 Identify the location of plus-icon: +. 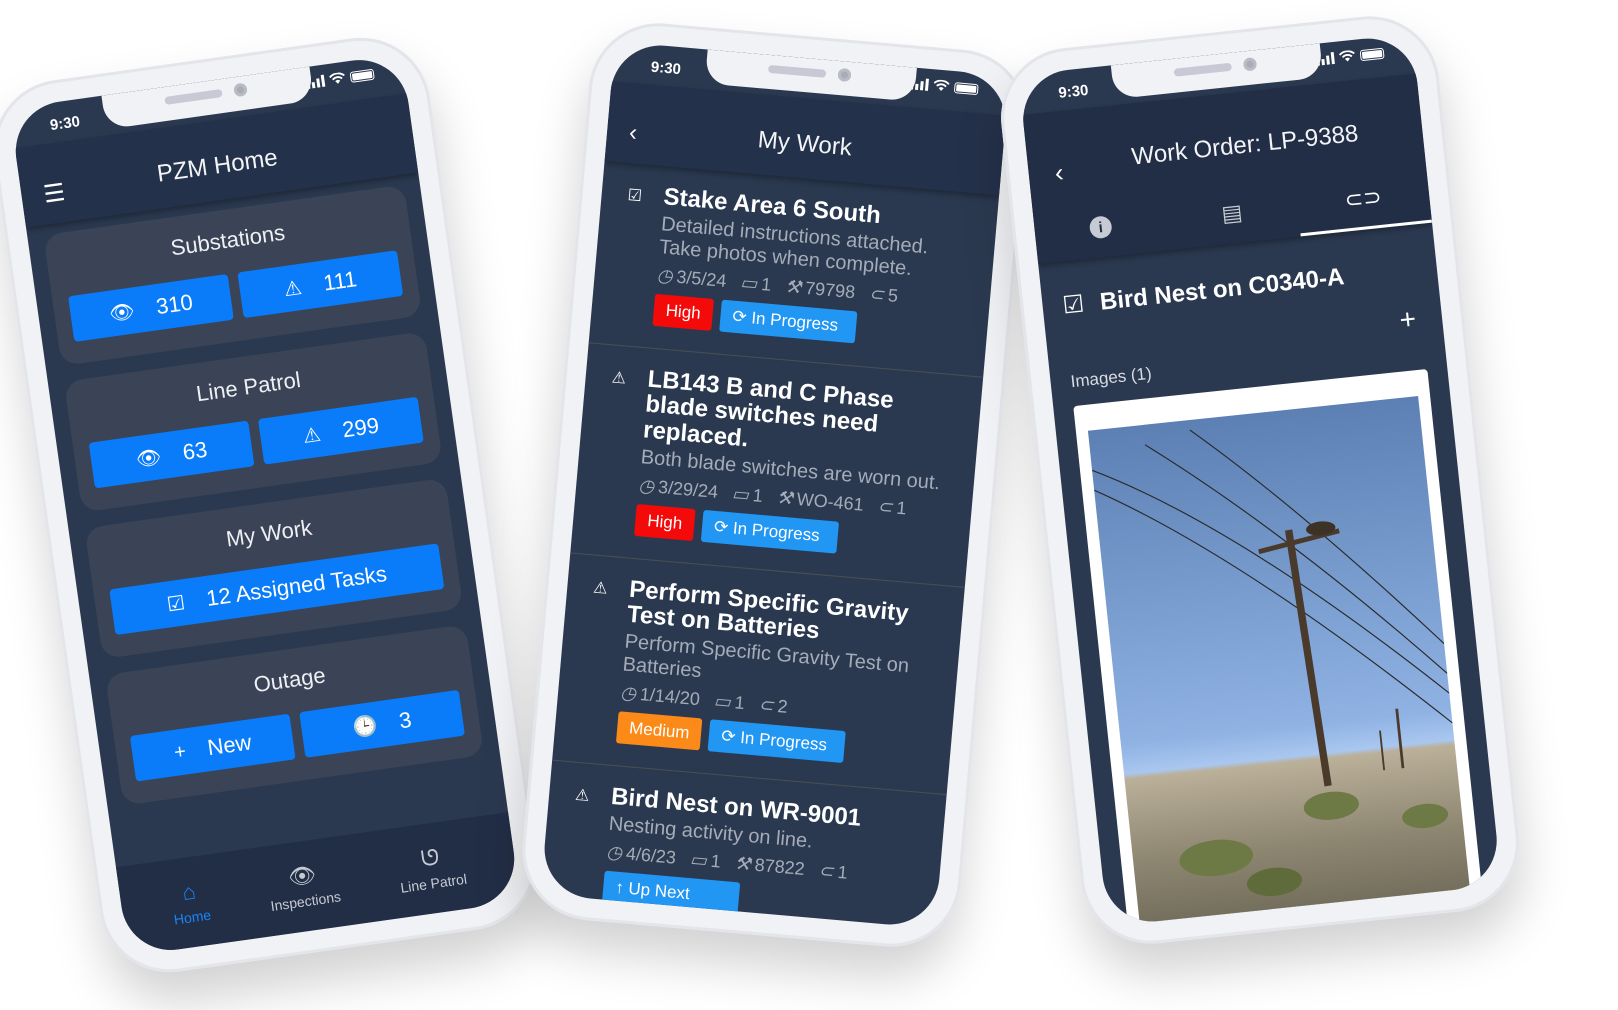
(180, 752).